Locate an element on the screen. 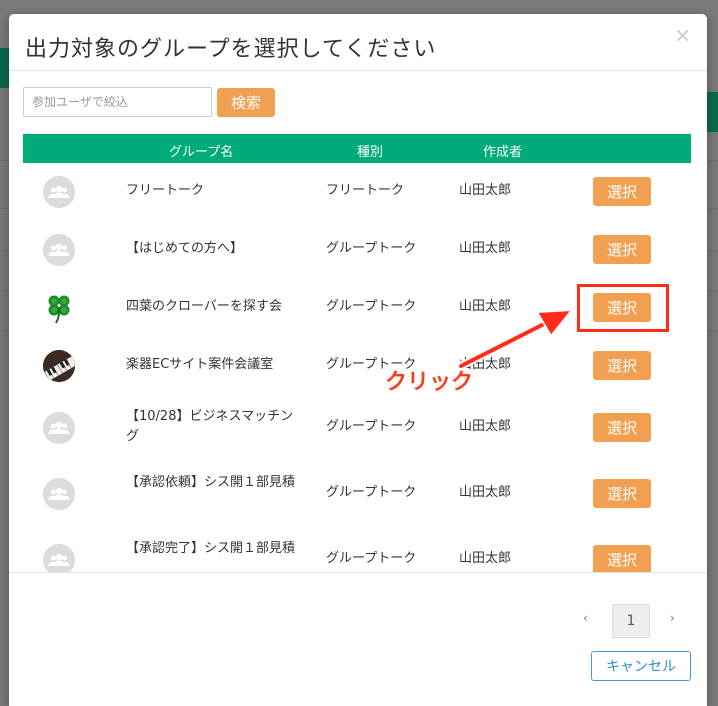 The width and height of the screenshot is (718, 706). table-row: 【承認依頼】シス開１部見積 グループトーク 山田太郎 選択 is located at coordinates (357, 494).